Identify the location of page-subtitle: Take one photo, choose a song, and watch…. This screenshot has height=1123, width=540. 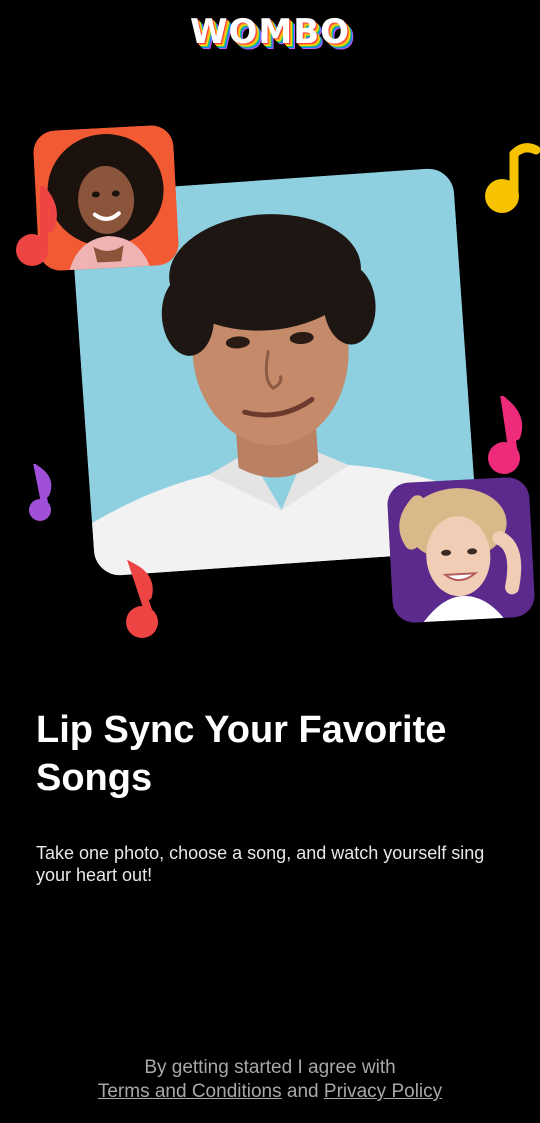
(260, 864).